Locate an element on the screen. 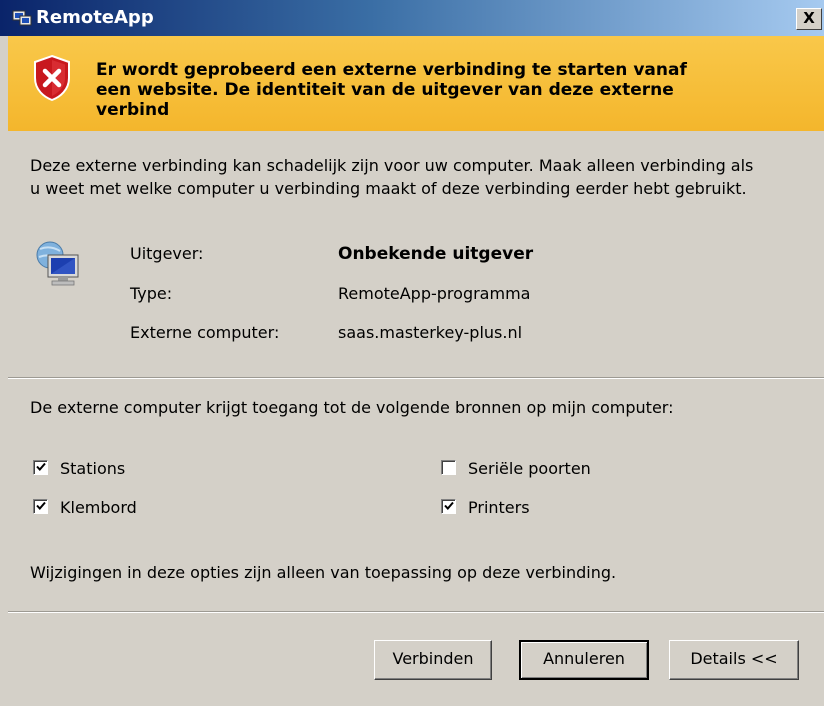 The width and height of the screenshot is (824, 706). publisher-value: Onbekende uitgever is located at coordinates (436, 254).